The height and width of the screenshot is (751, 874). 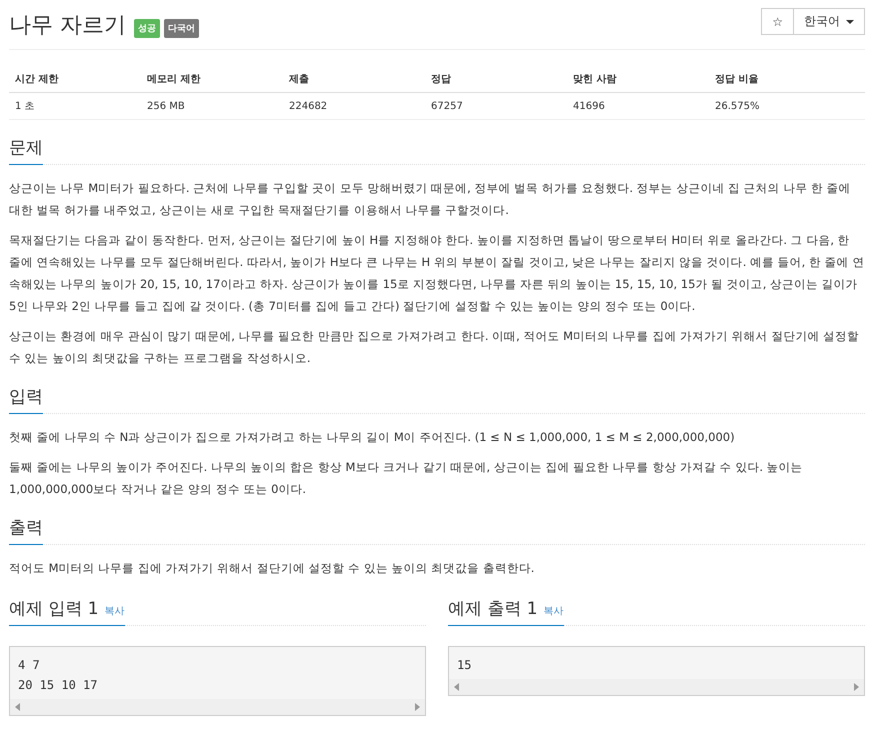 What do you see at coordinates (496, 79) in the screenshot?
I see `column-header: 정답` at bounding box center [496, 79].